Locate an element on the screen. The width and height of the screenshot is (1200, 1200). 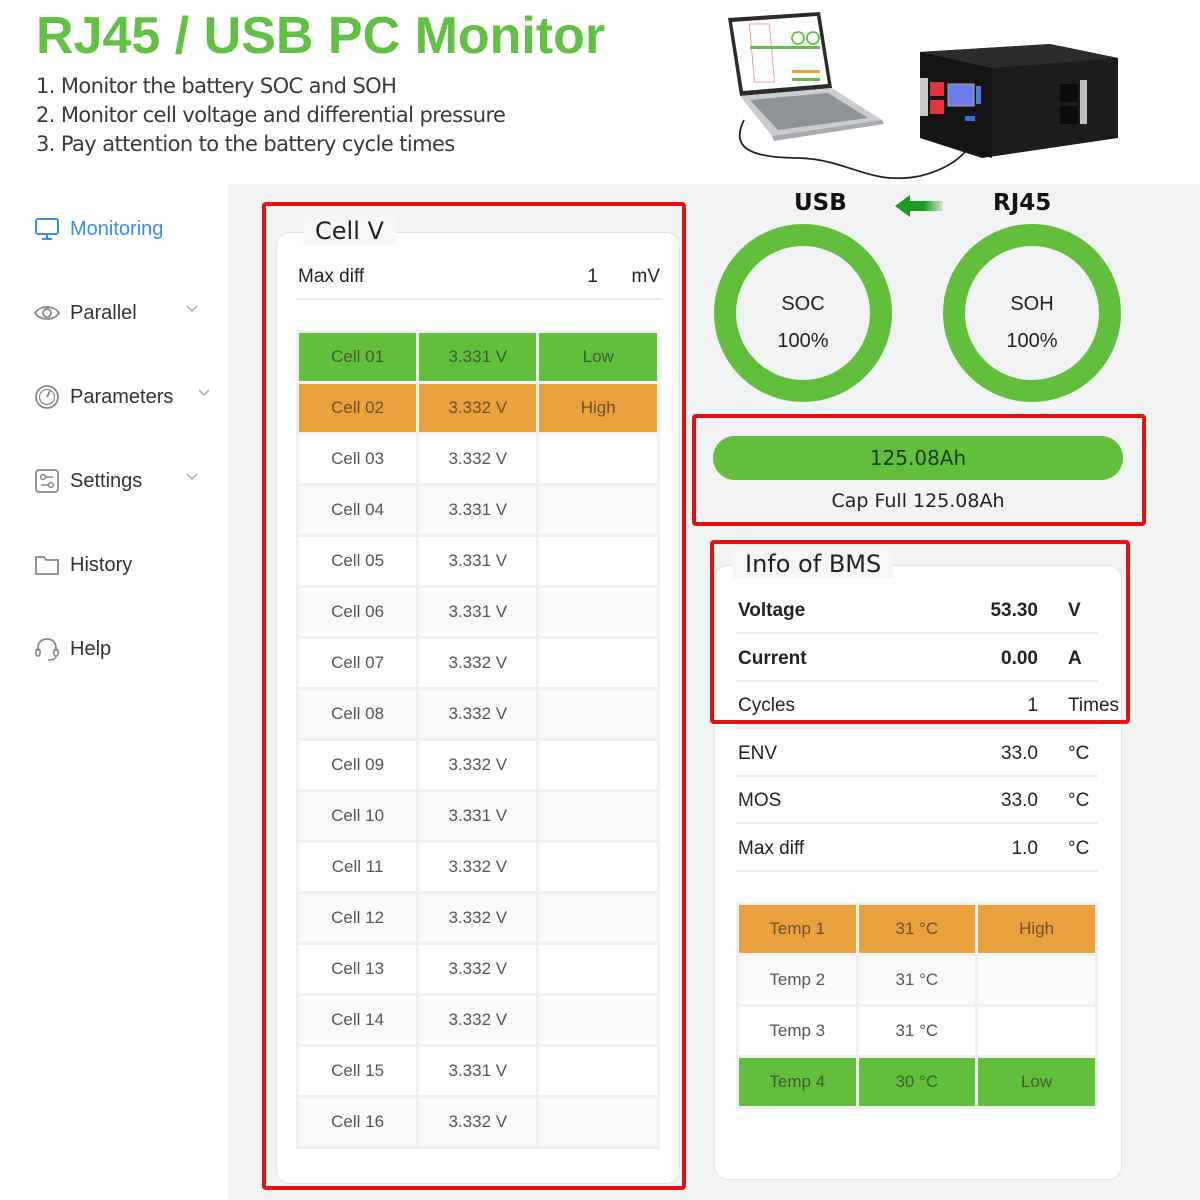
cell-name: Cell 14 is located at coordinates (357, 1020).